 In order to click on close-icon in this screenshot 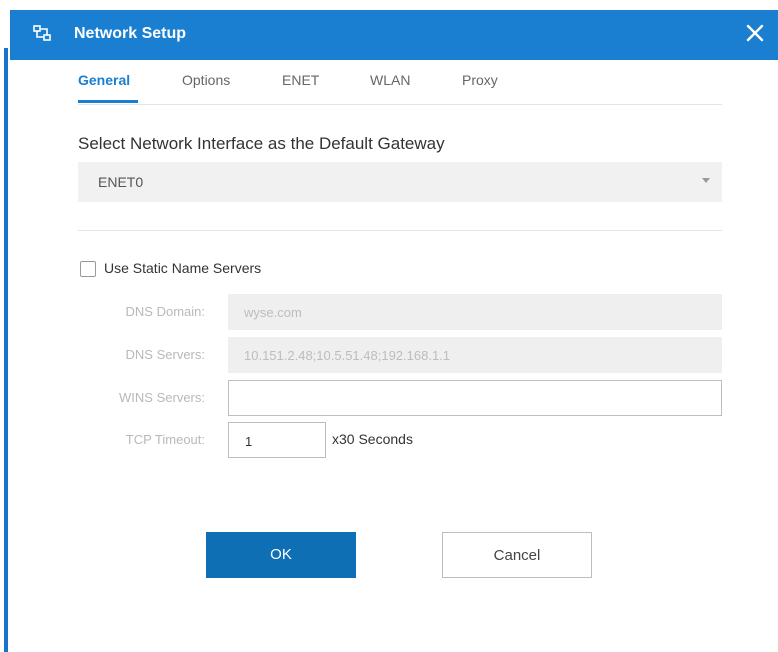, I will do `click(755, 33)`.